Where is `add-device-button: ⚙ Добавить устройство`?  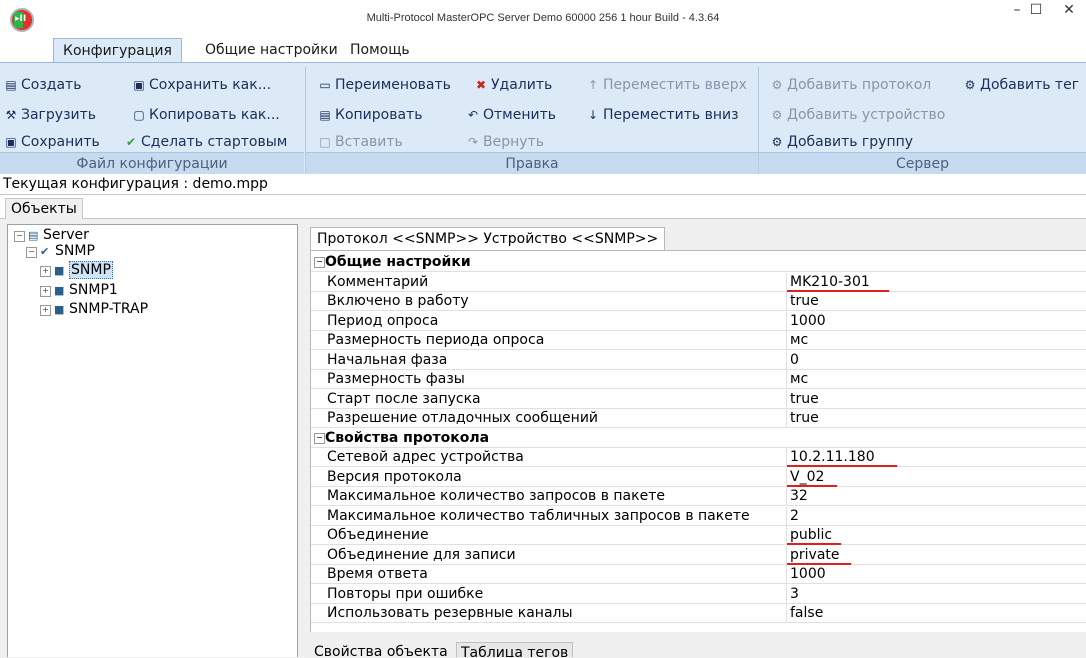
add-device-button: ⚙ Добавить устройство is located at coordinates (858, 115).